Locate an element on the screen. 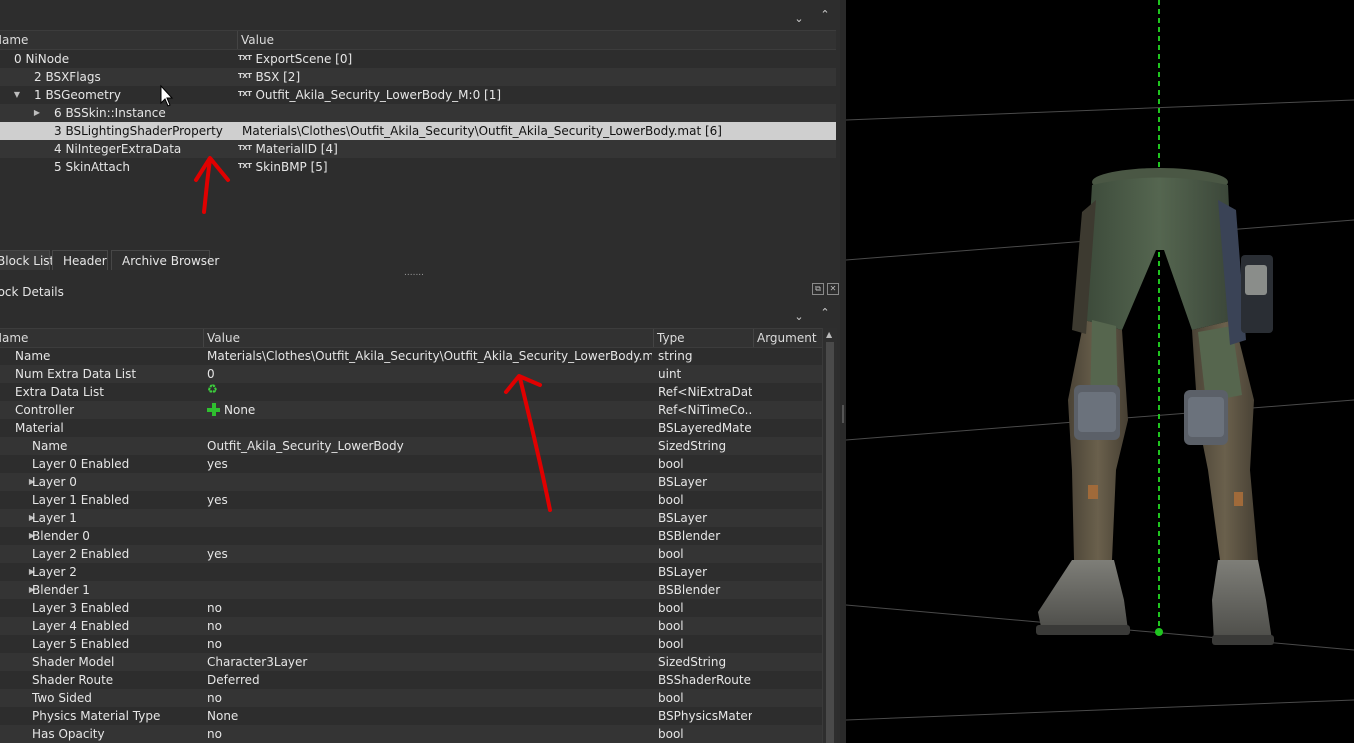  mouse-cursor-icon is located at coordinates (167, 95).